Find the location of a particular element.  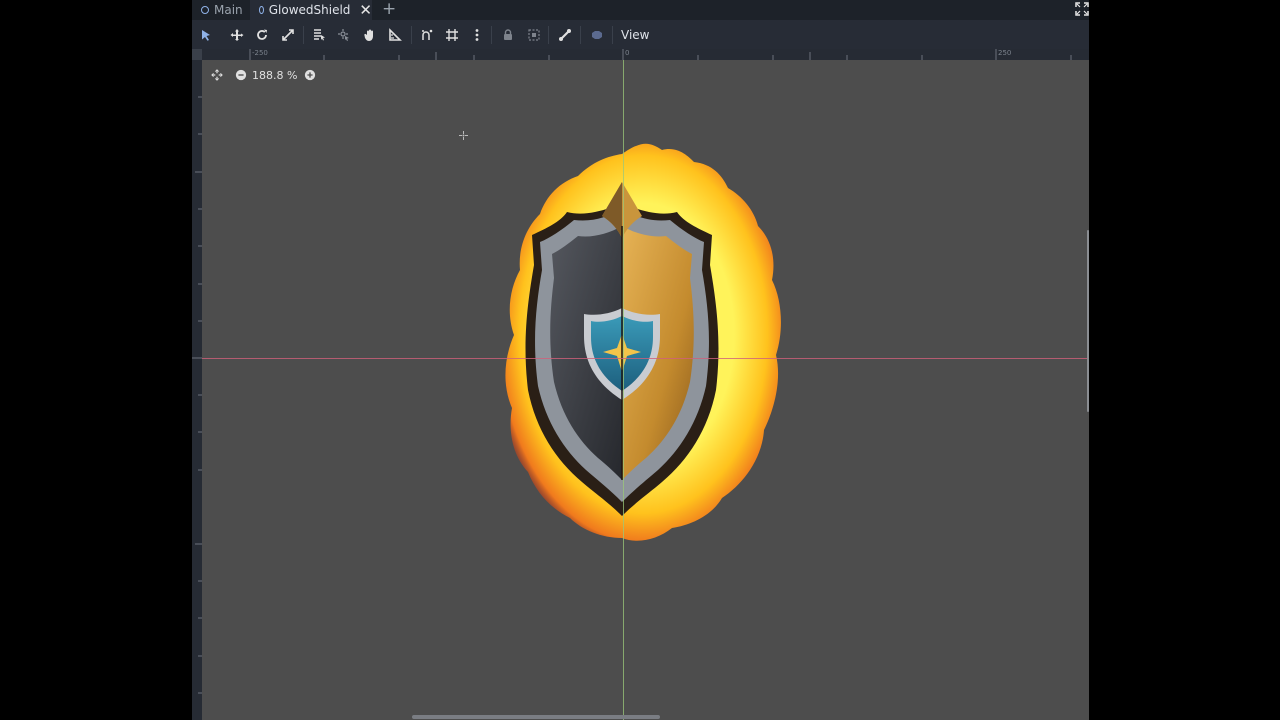

pivot-mode-button is located at coordinates (344, 35).